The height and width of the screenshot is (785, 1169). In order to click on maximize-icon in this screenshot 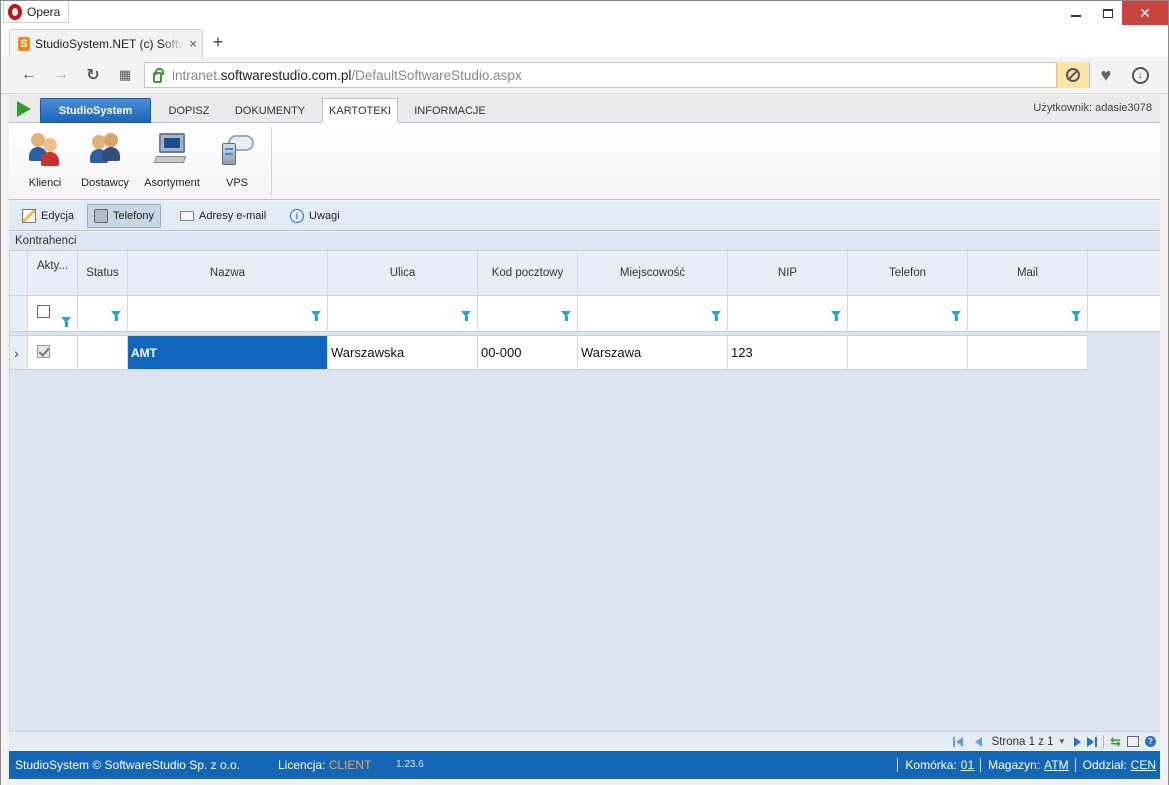, I will do `click(1108, 13)`.